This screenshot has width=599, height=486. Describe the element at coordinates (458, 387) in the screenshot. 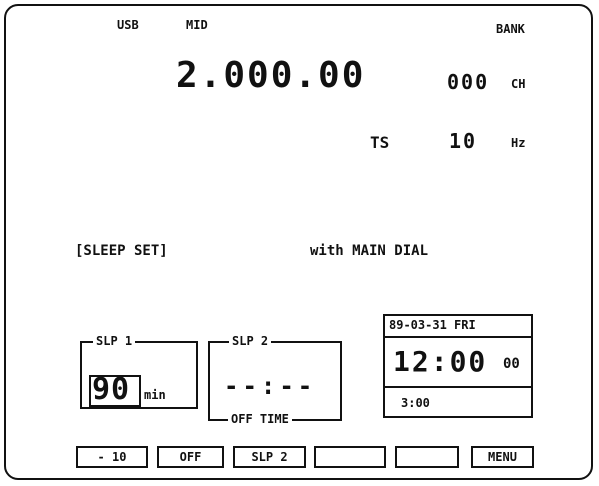

I see `clock-divider-bottom` at that location.